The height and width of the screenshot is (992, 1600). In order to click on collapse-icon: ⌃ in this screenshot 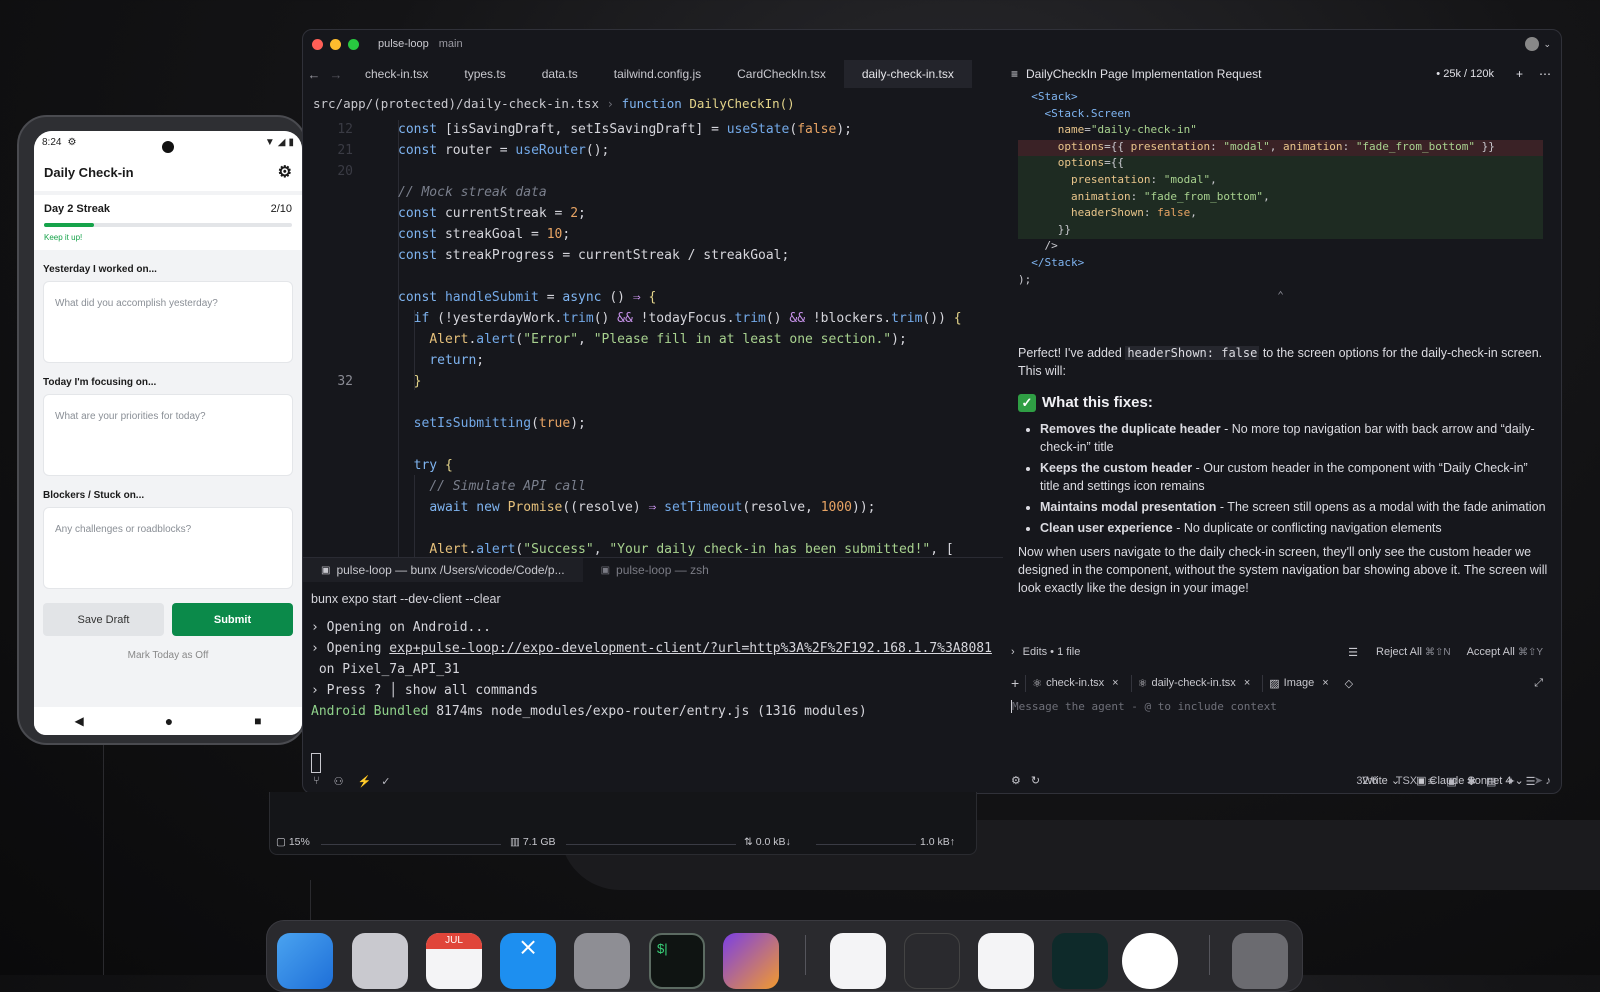, I will do `click(1280, 297)`.